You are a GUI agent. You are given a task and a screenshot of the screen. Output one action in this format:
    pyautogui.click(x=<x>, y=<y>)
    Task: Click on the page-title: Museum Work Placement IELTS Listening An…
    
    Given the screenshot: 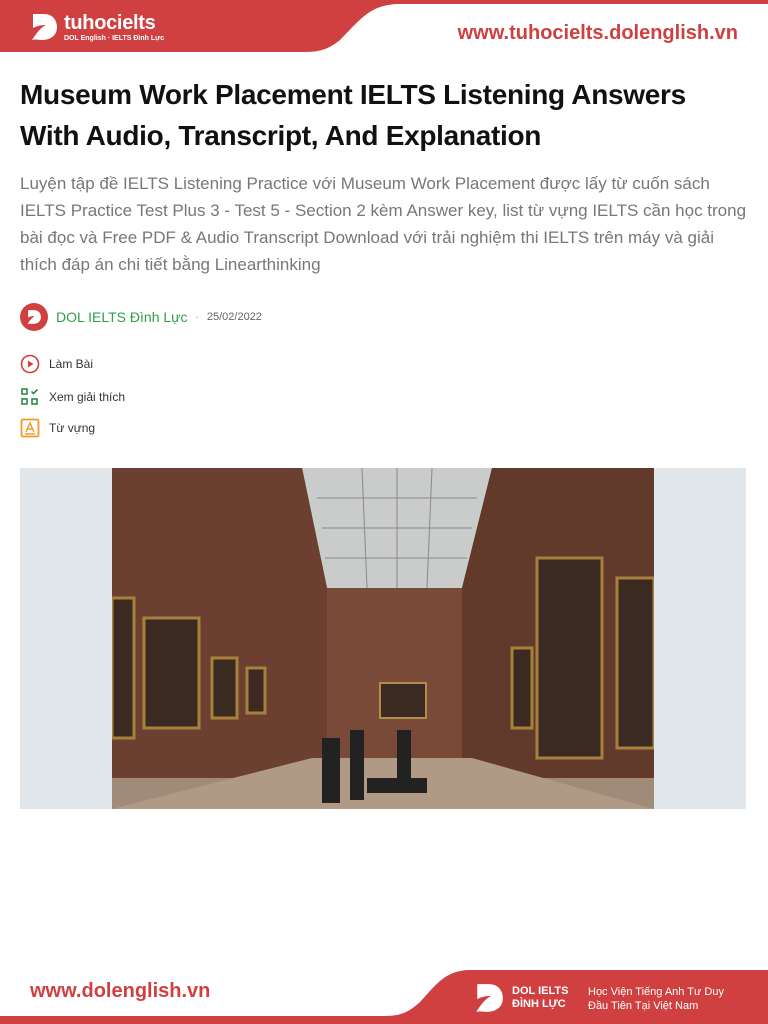 What is the action you would take?
    pyautogui.click(x=353, y=115)
    